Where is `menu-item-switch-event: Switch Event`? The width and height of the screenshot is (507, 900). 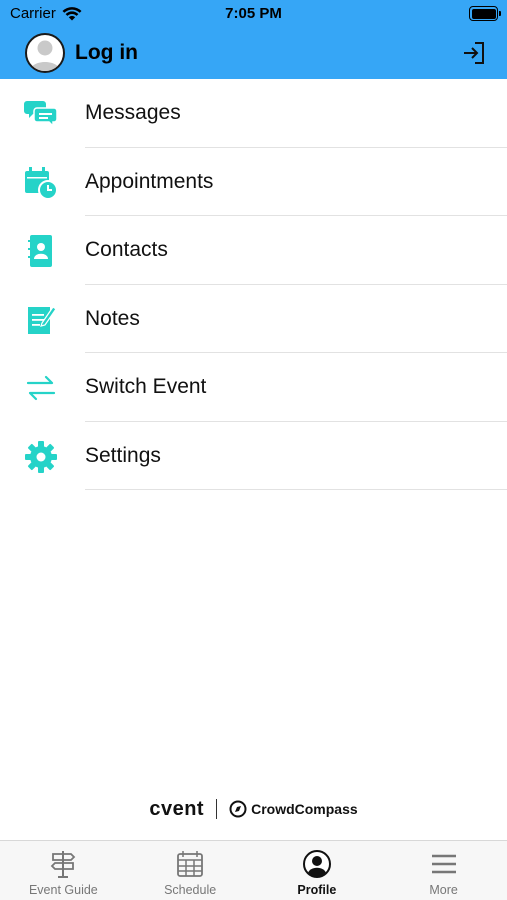 menu-item-switch-event: Switch Event is located at coordinates (253, 387).